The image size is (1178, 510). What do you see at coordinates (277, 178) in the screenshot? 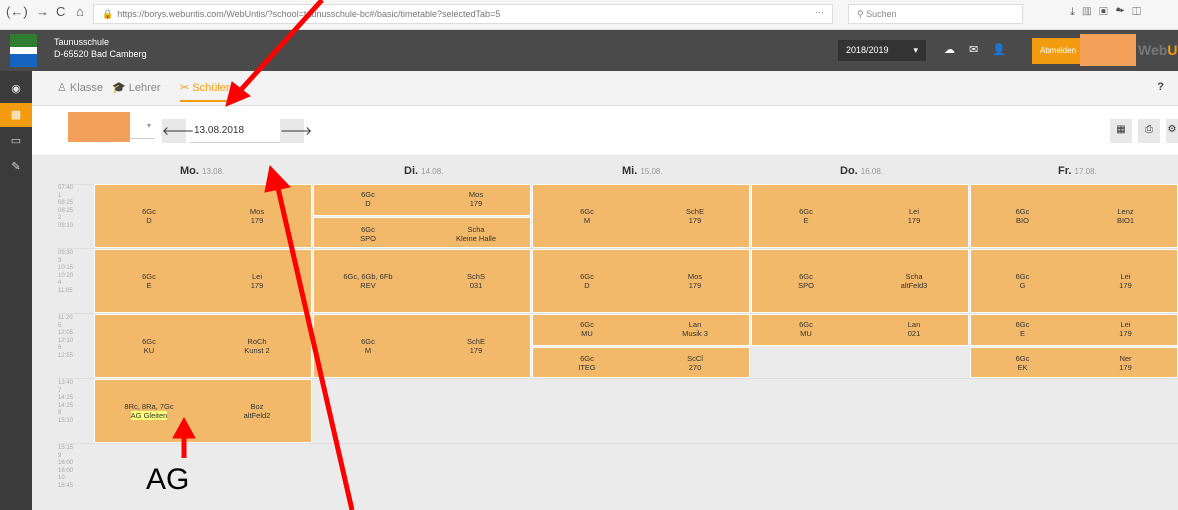
I see `arrowhead-date` at bounding box center [277, 178].